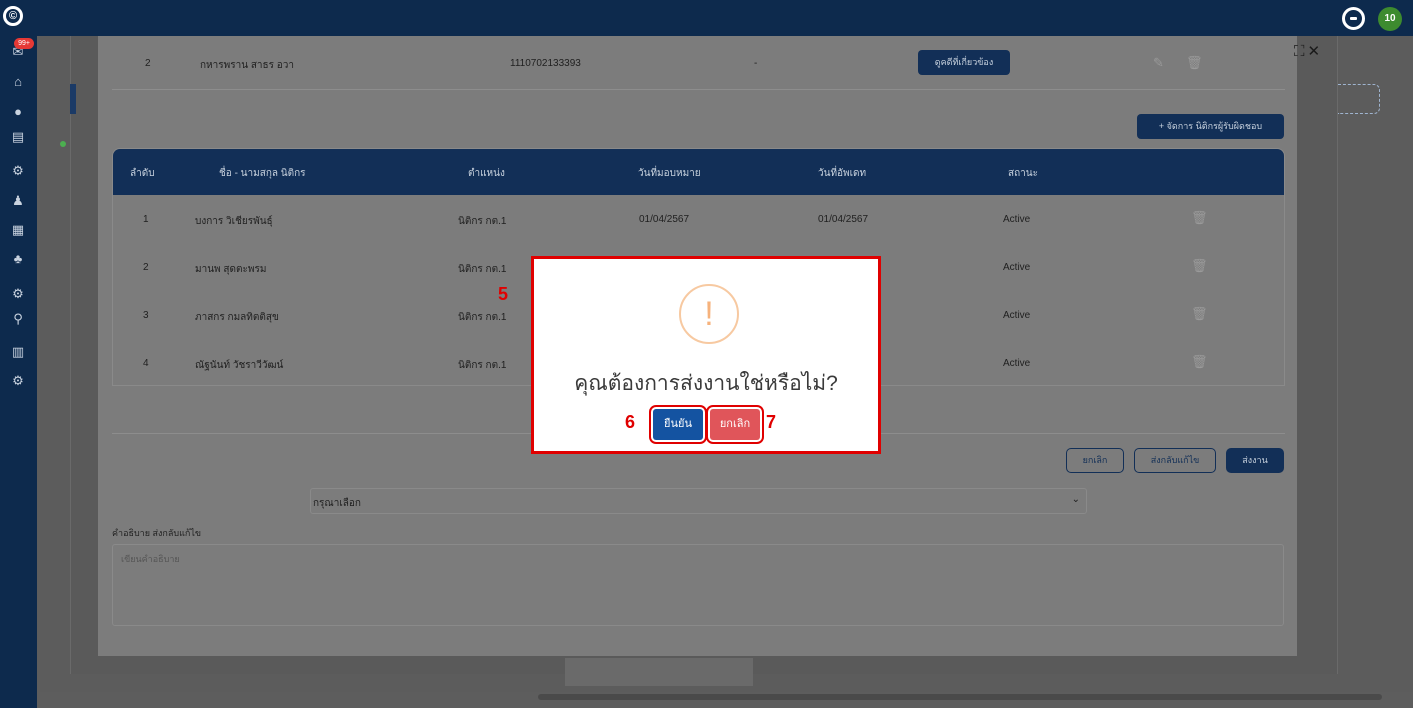 The width and height of the screenshot is (1413, 708). What do you see at coordinates (18, 294) in the screenshot?
I see `settings-icon: ⚙` at bounding box center [18, 294].